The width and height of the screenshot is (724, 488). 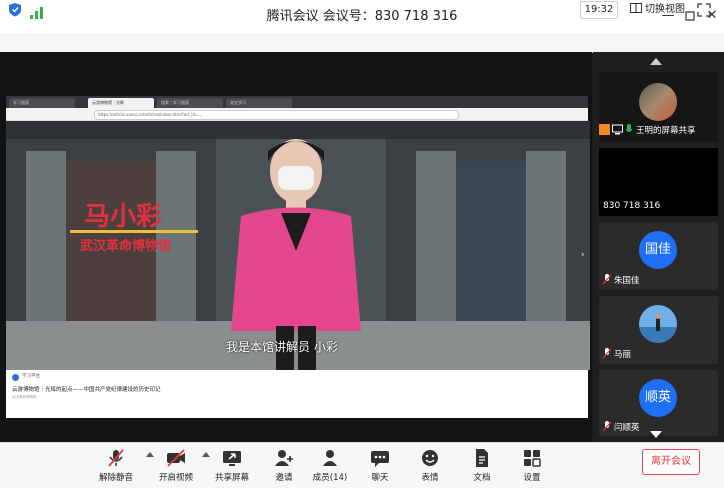 What do you see at coordinates (362, 43) in the screenshot?
I see `status-bar` at bounding box center [362, 43].